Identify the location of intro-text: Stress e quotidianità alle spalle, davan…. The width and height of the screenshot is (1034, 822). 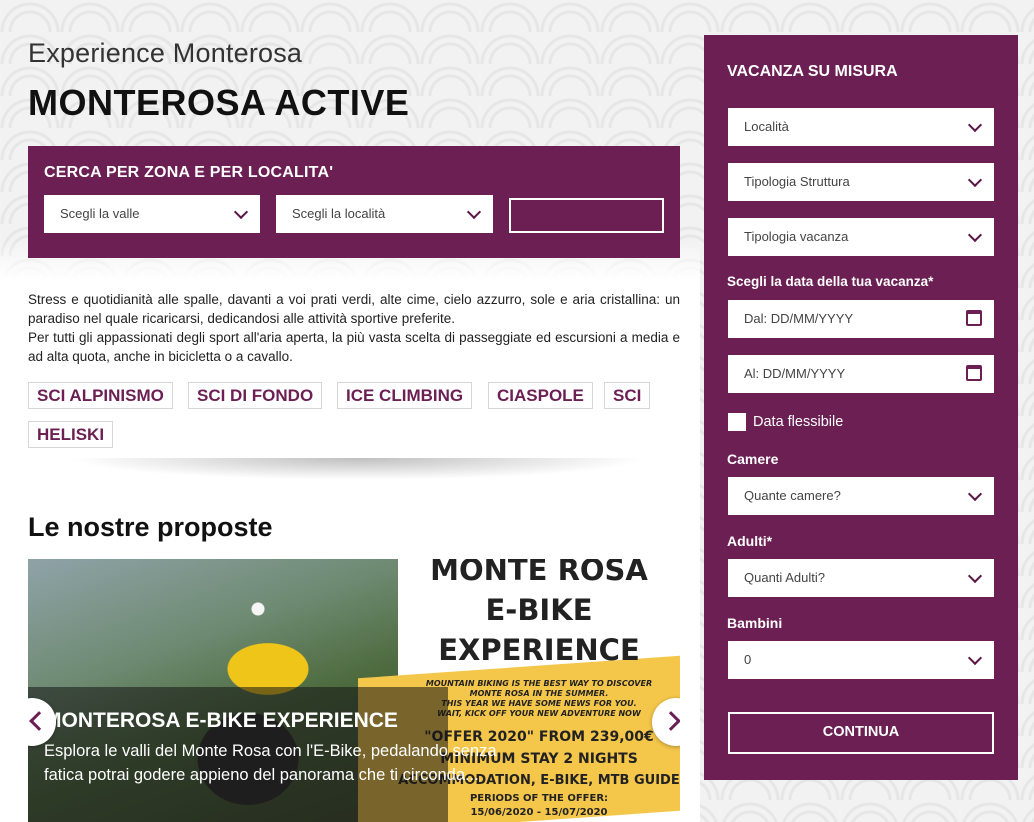
(354, 328).